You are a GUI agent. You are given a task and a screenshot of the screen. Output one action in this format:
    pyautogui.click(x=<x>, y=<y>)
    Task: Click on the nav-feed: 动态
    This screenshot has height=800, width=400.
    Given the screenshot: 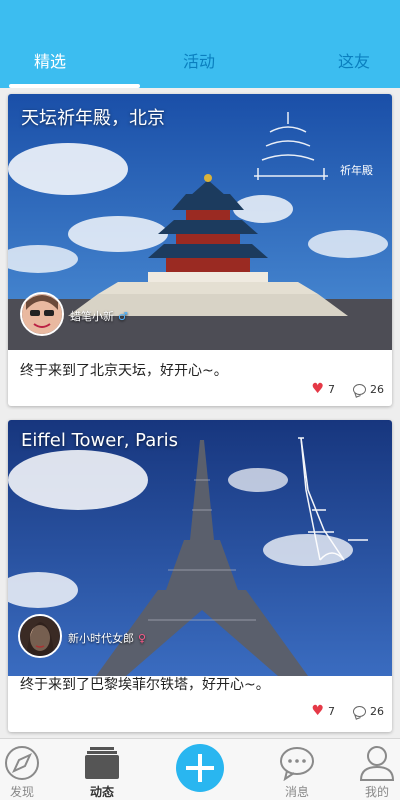 What is the action you would take?
    pyautogui.click(x=102, y=769)
    